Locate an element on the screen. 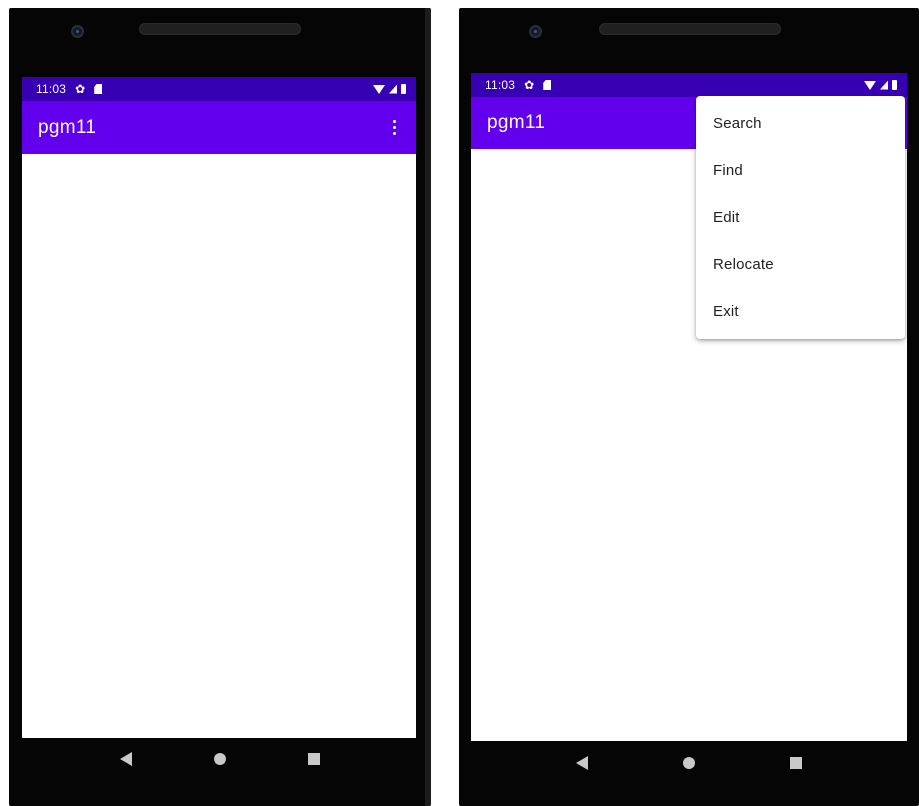 This screenshot has height=806, width=919. menu-item-relocate: Relocate is located at coordinates (800, 264).